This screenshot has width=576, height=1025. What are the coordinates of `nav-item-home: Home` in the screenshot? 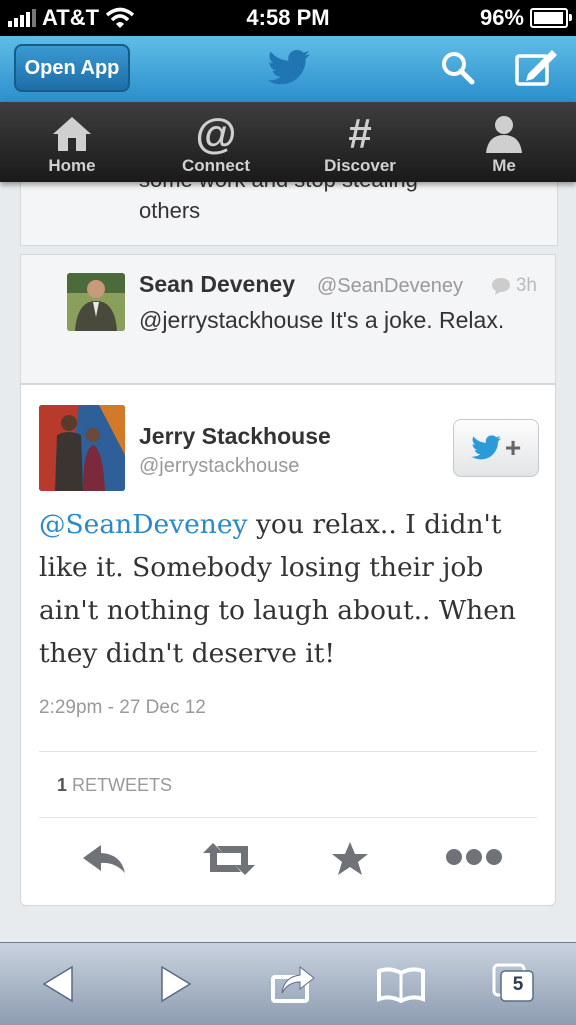 It's located at (72, 142).